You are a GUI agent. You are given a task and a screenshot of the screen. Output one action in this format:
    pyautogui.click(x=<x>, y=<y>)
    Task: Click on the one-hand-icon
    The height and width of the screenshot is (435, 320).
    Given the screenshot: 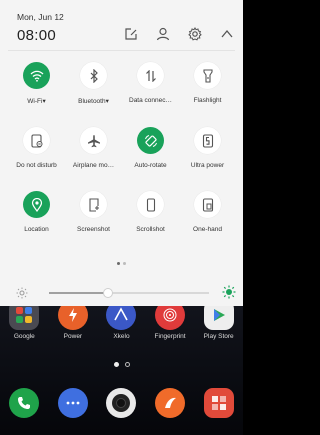 What is the action you would take?
    pyautogui.click(x=207, y=204)
    